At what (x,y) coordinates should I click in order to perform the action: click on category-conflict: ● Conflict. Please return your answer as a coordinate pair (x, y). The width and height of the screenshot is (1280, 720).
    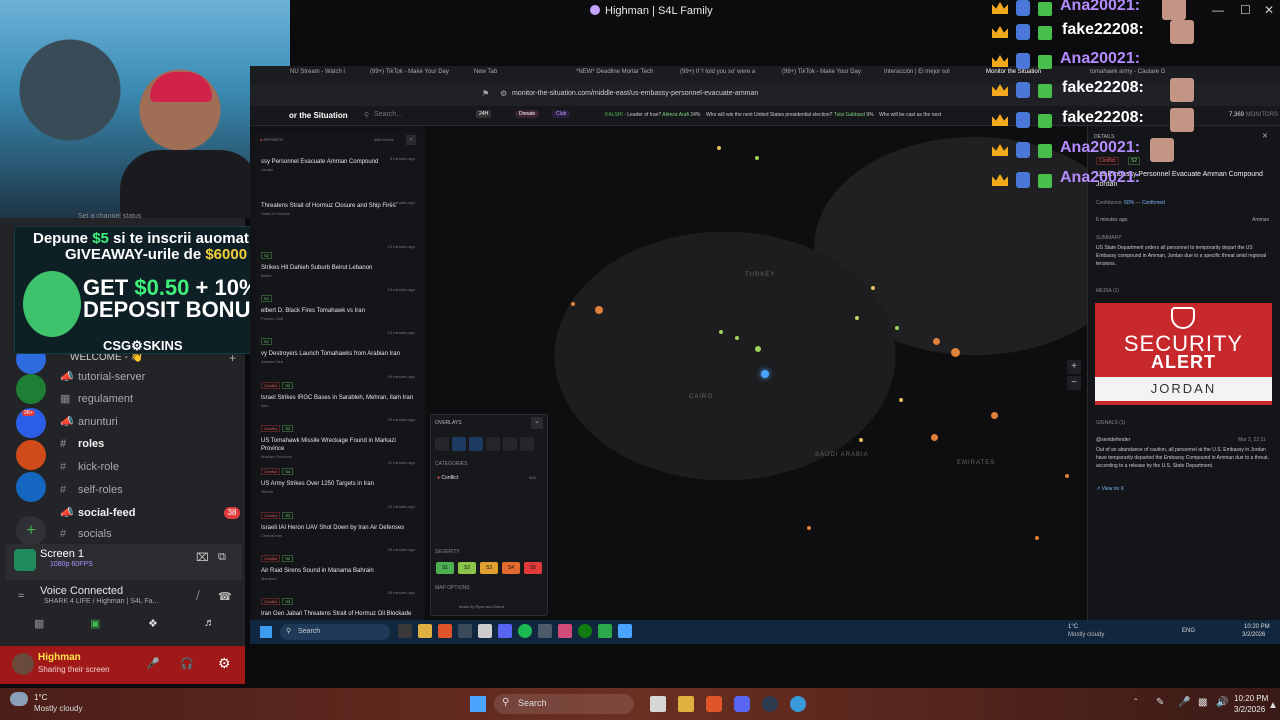
    Looking at the image, I should click on (447, 478).